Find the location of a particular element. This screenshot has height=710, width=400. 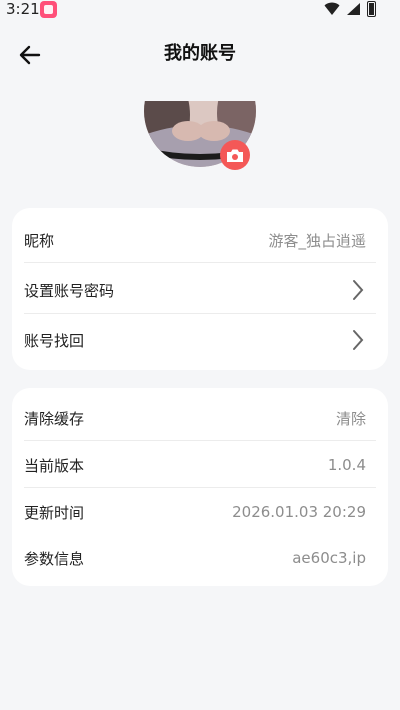

version-label: 当前版本 is located at coordinates (54, 465).